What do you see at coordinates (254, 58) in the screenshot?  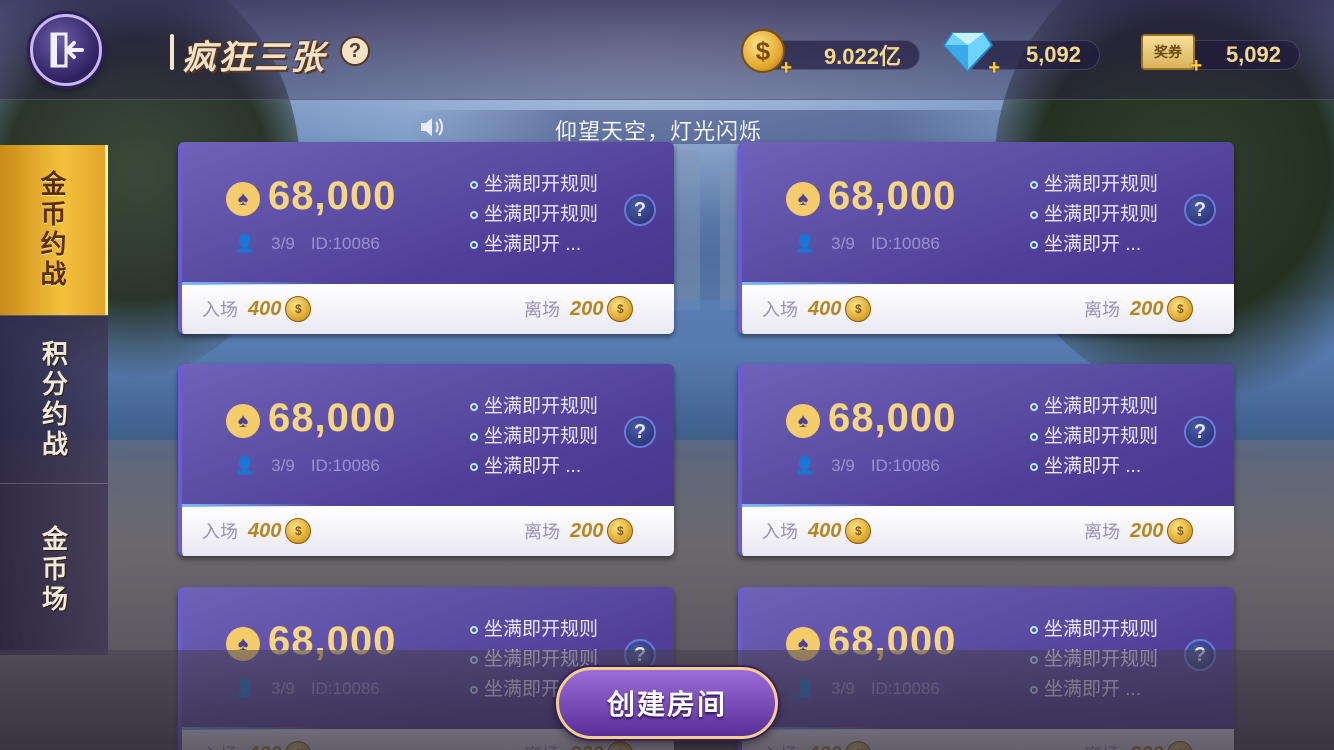 I see `game-title: 疯狂三张` at bounding box center [254, 58].